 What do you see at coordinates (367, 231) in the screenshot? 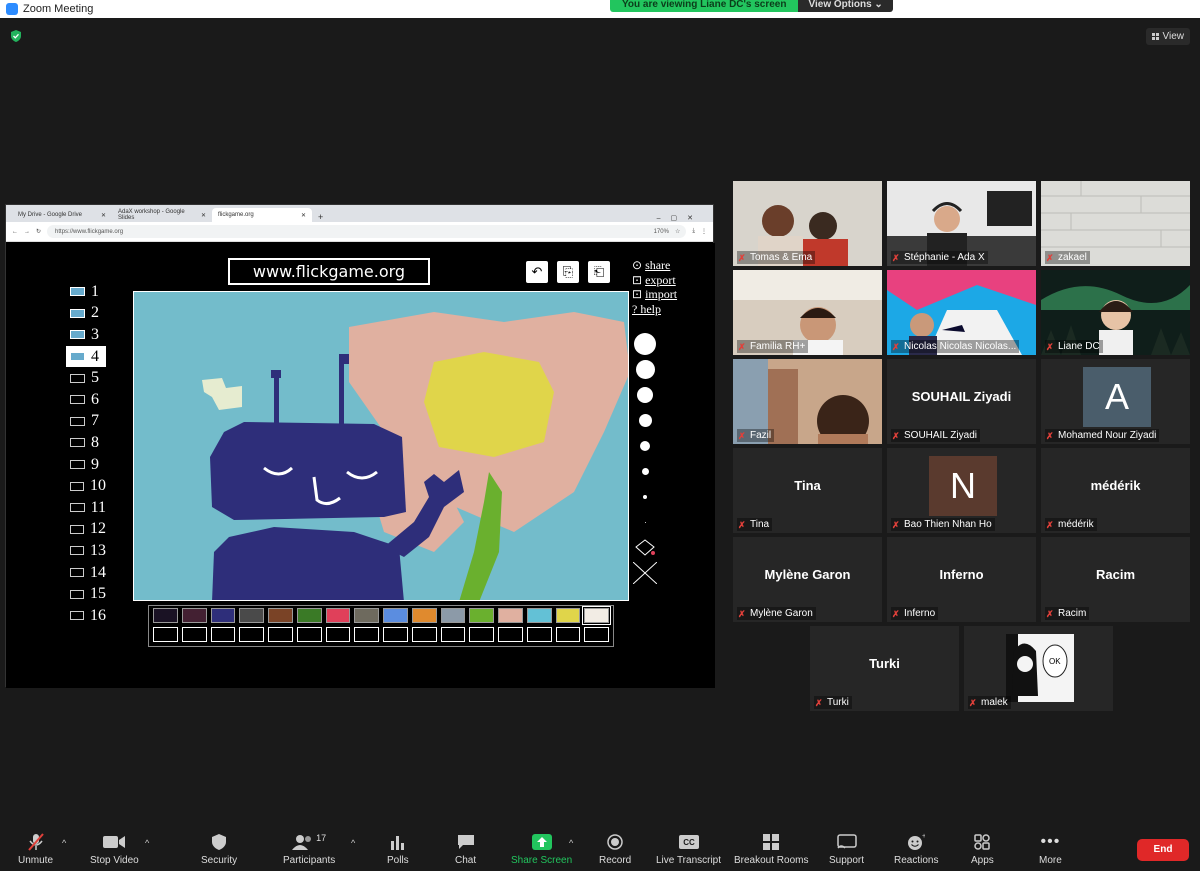
I see `url-field: https://www.flickgame.org 170% ☆` at bounding box center [367, 231].